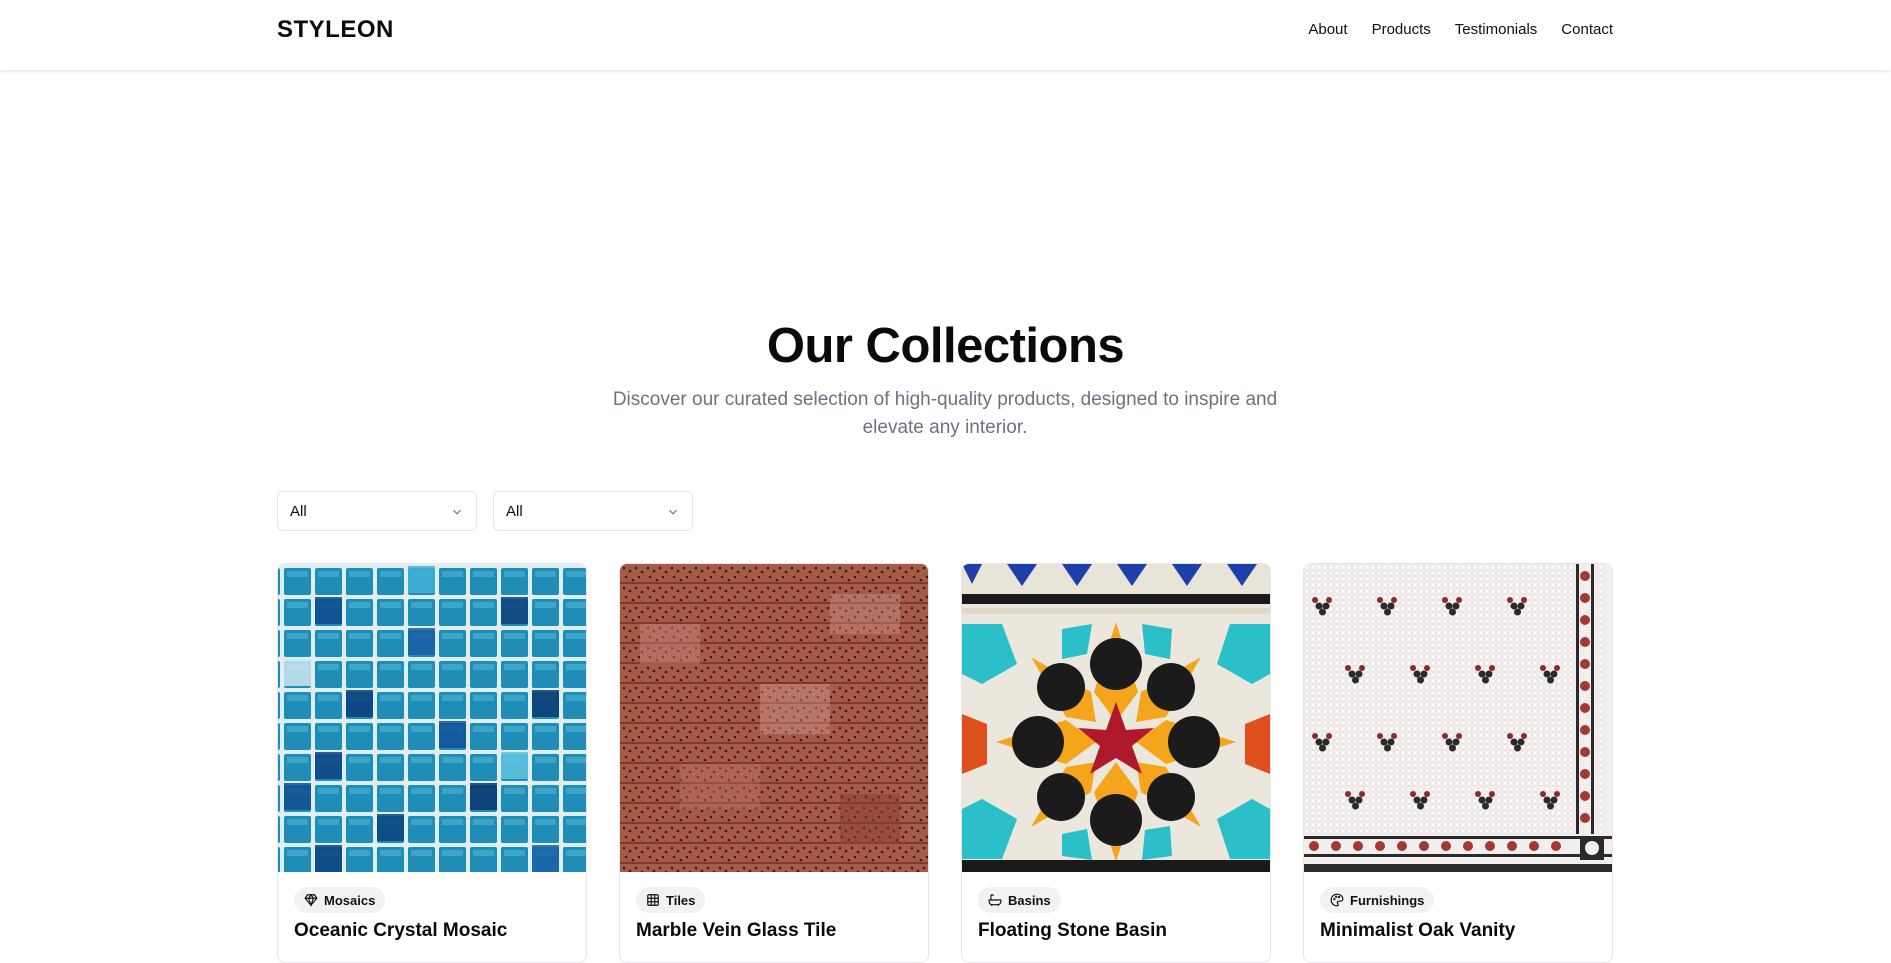  I want to click on category-label: Tiles, so click(681, 900).